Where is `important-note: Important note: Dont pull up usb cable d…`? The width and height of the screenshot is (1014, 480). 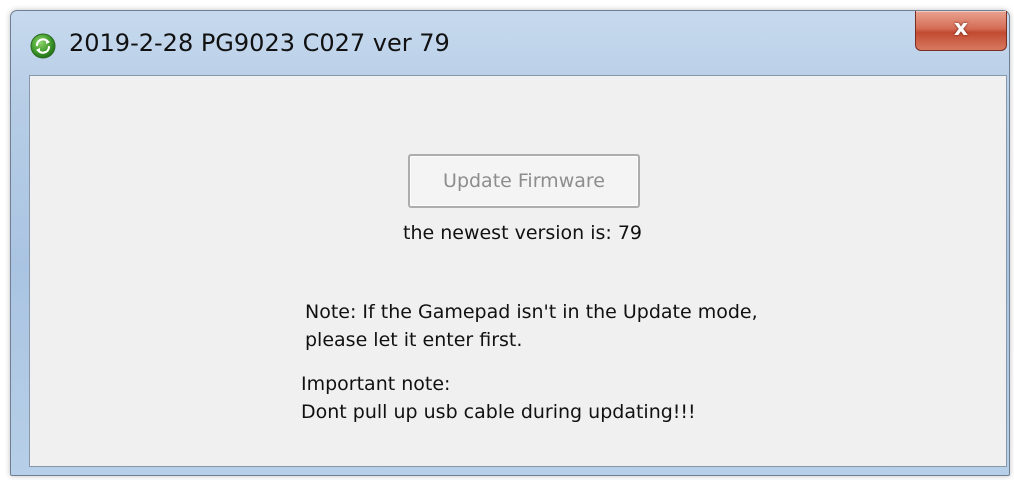
important-note: Important note: Dont pull up usb cable d… is located at coordinates (498, 398).